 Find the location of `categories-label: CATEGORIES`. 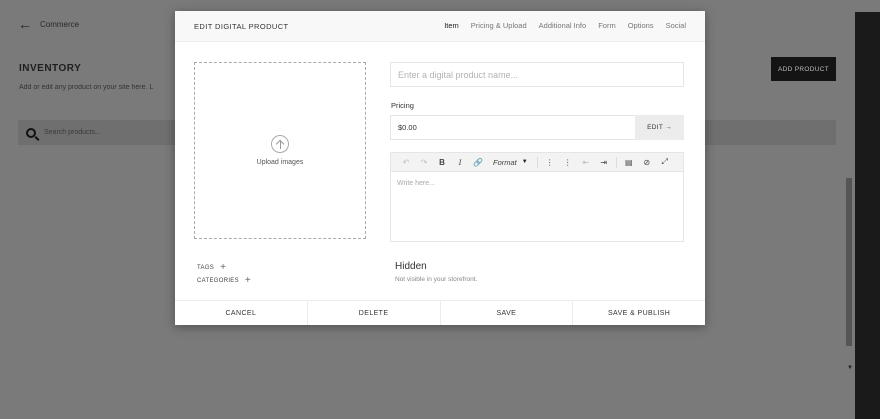

categories-label: CATEGORIES is located at coordinates (218, 281).